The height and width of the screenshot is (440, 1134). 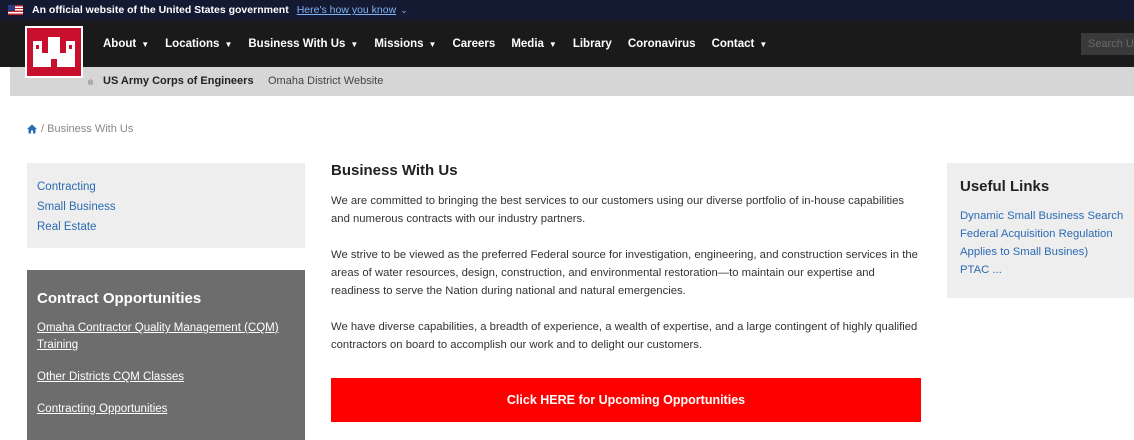 I want to click on page-title: Business With Us, so click(x=394, y=170).